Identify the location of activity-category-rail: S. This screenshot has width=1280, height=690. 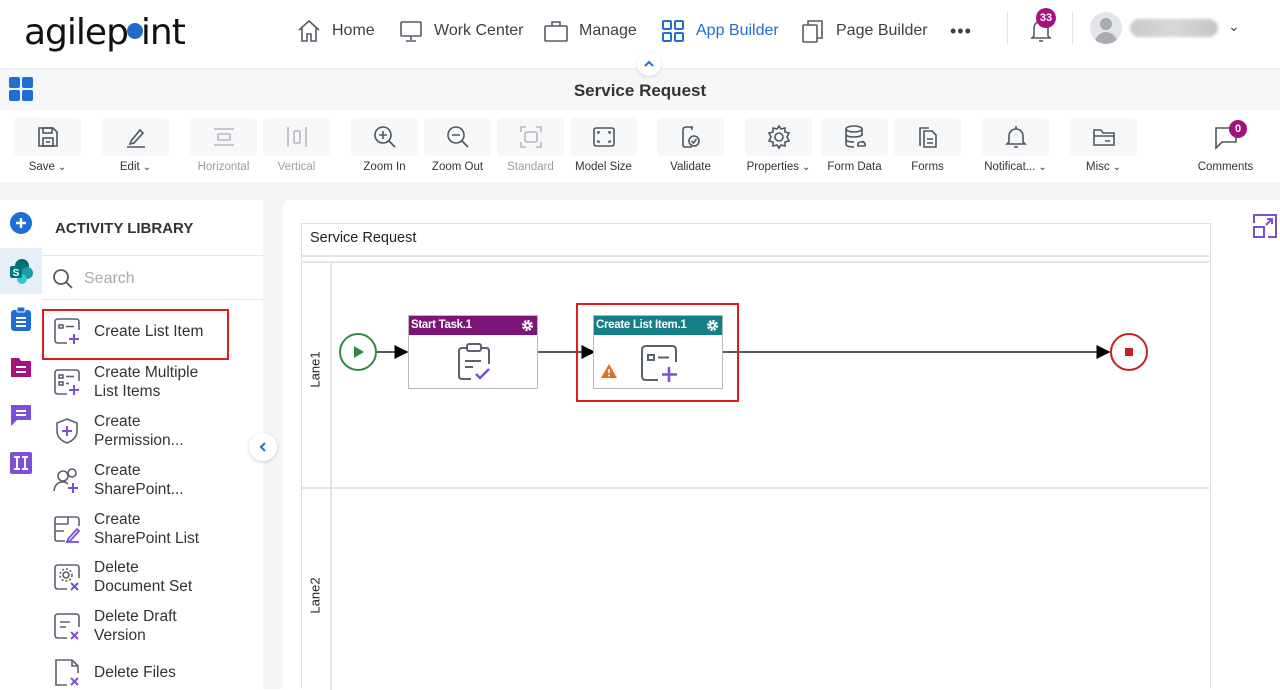
(21, 444).